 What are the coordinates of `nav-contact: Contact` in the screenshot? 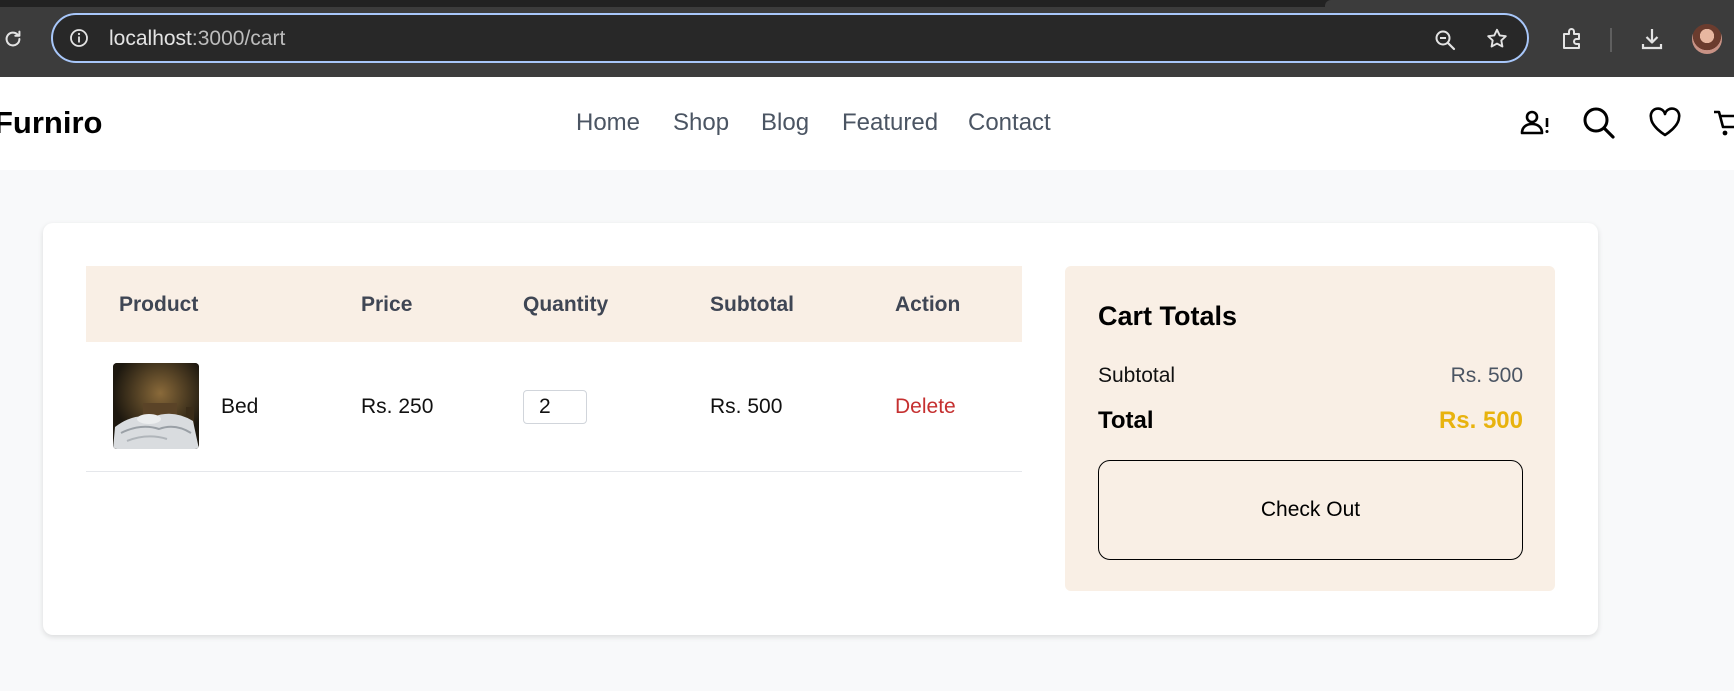 It's located at (1009, 123).